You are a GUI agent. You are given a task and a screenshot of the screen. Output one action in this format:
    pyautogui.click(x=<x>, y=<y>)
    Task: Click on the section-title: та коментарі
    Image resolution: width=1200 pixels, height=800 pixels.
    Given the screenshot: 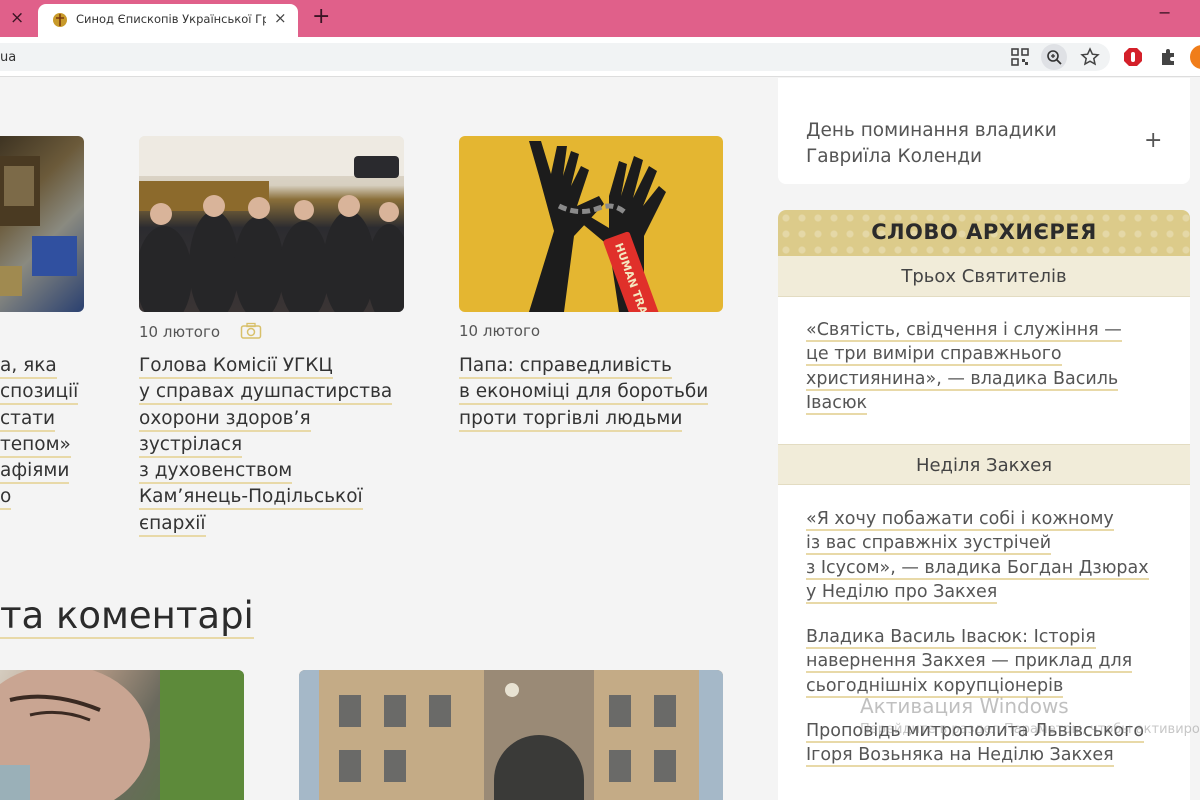 What is the action you would take?
    pyautogui.click(x=127, y=616)
    